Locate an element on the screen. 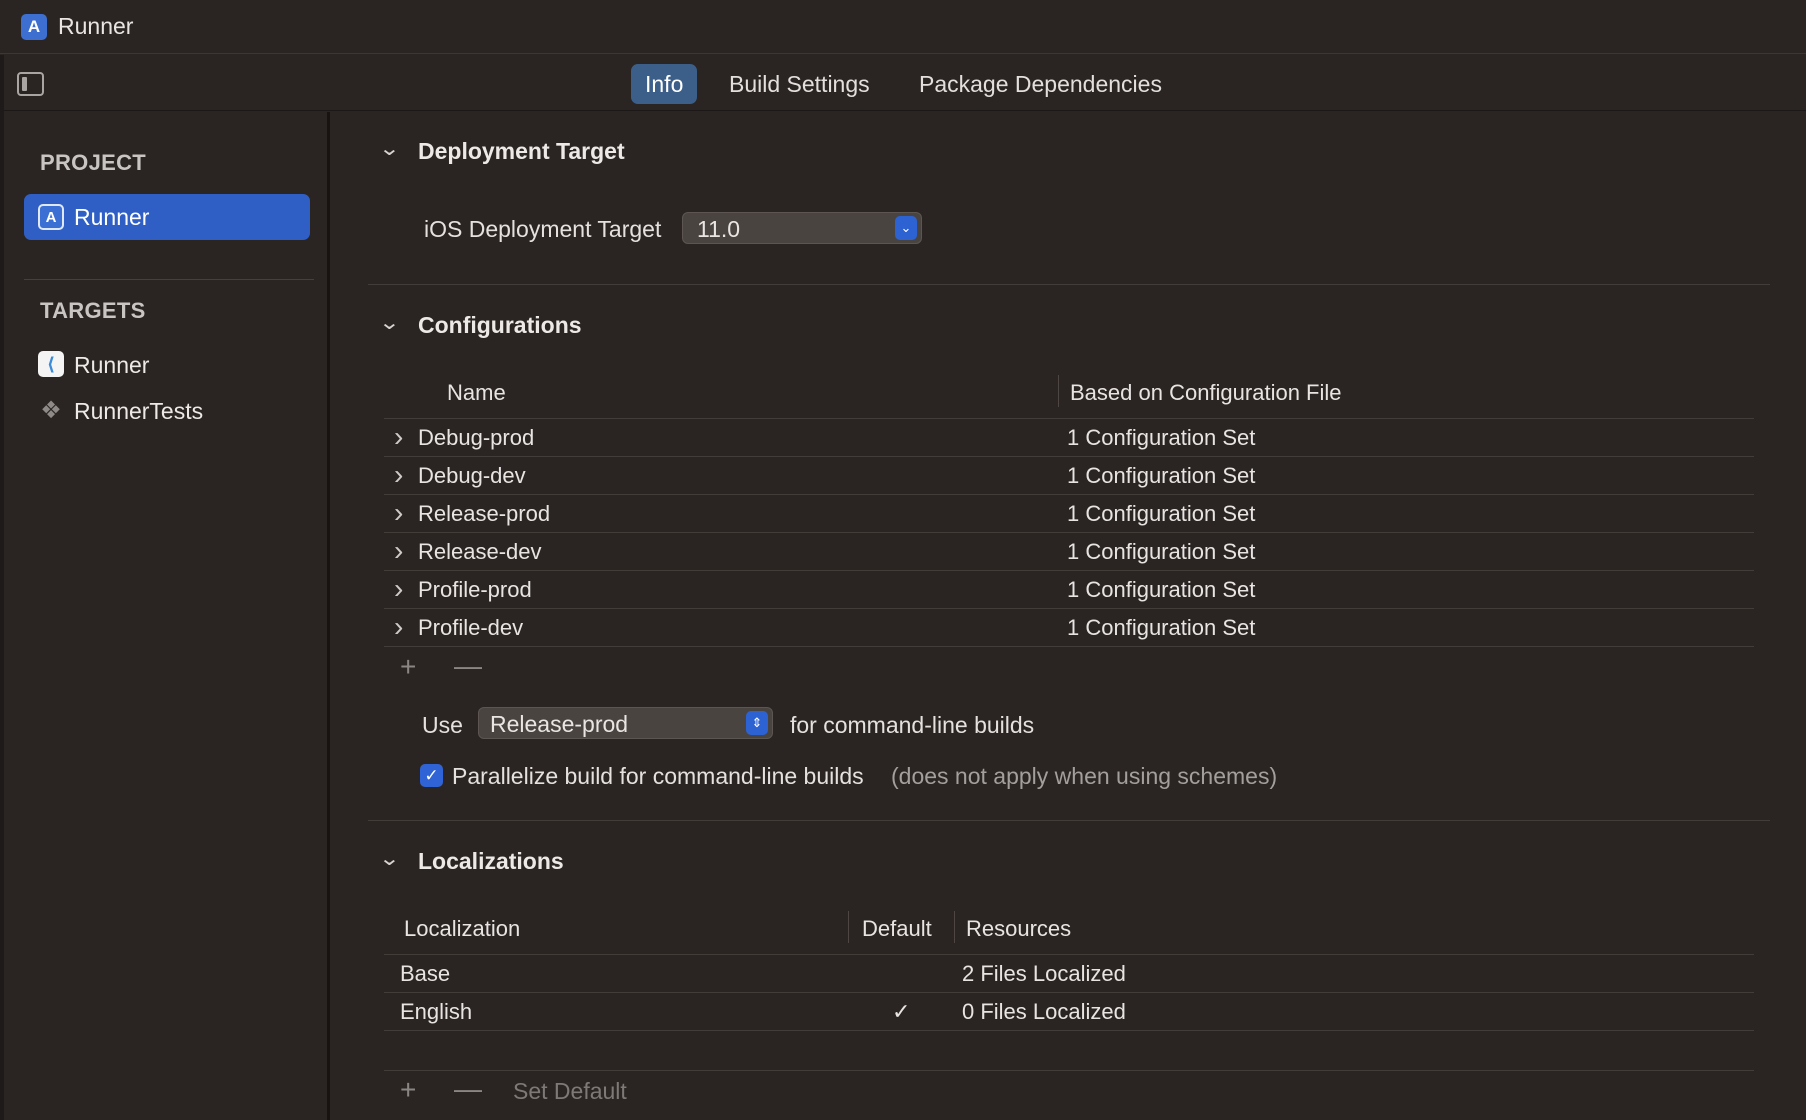  config-name: Profile-dev is located at coordinates (471, 627).